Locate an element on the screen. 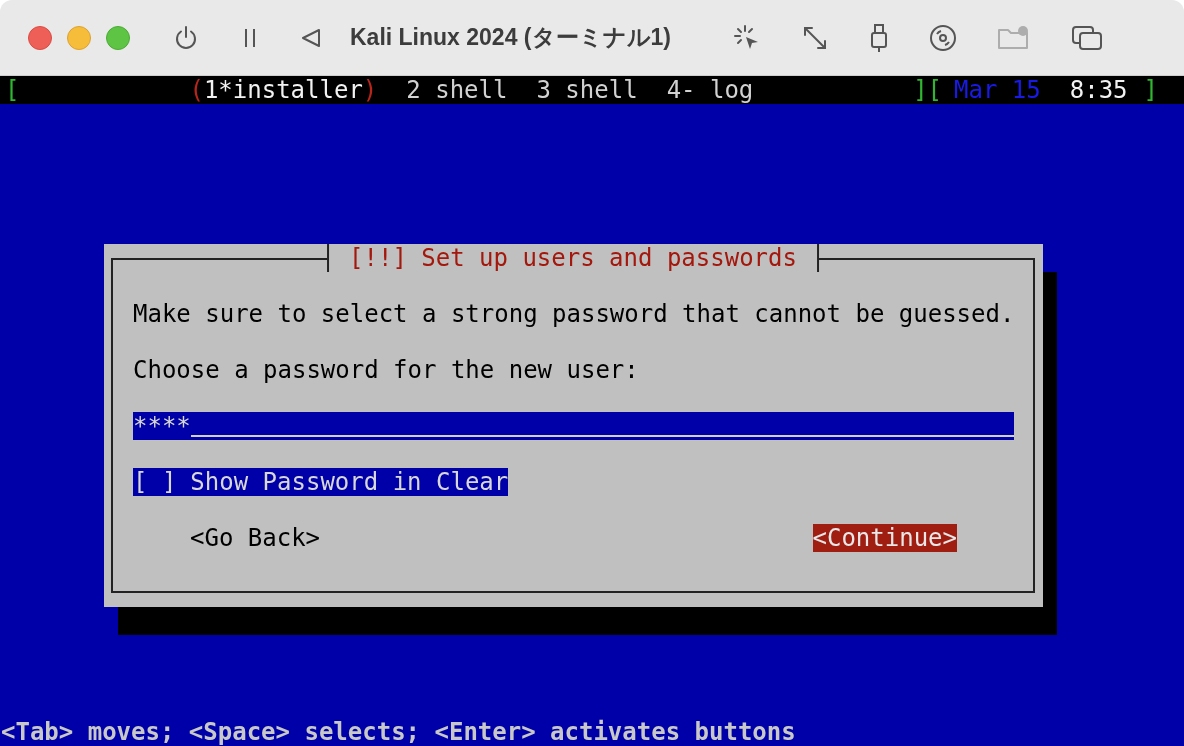  disc-icon is located at coordinates (942, 37).